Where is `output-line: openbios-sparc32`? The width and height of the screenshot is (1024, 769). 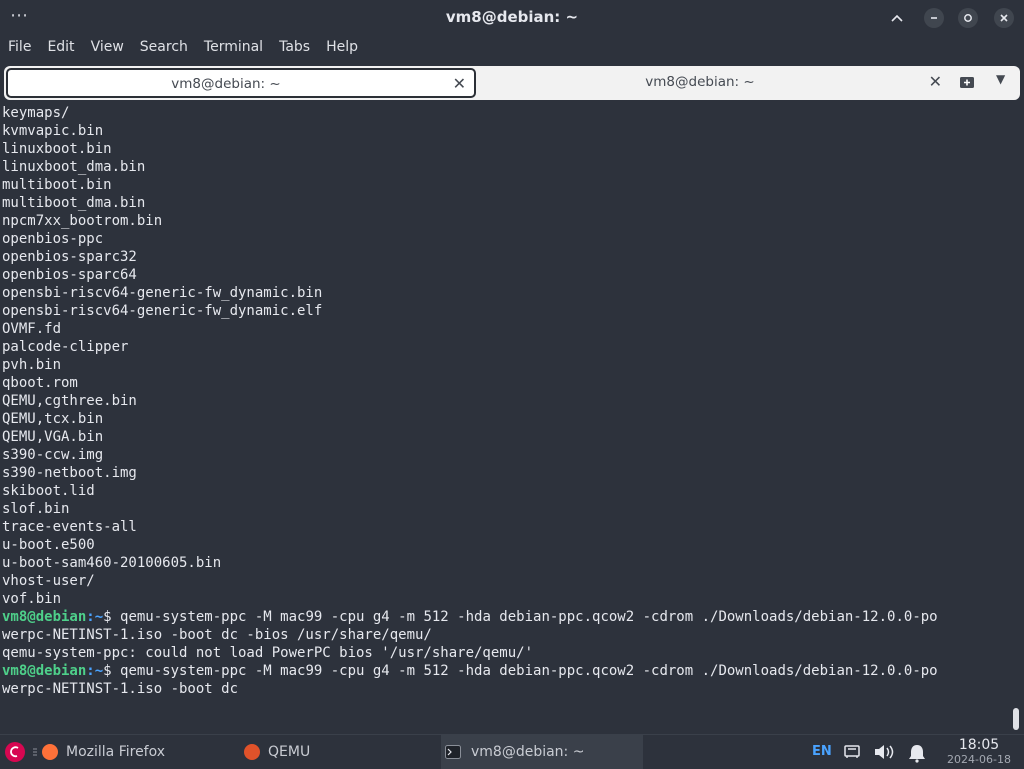 output-line: openbios-sparc32 is located at coordinates (69, 257).